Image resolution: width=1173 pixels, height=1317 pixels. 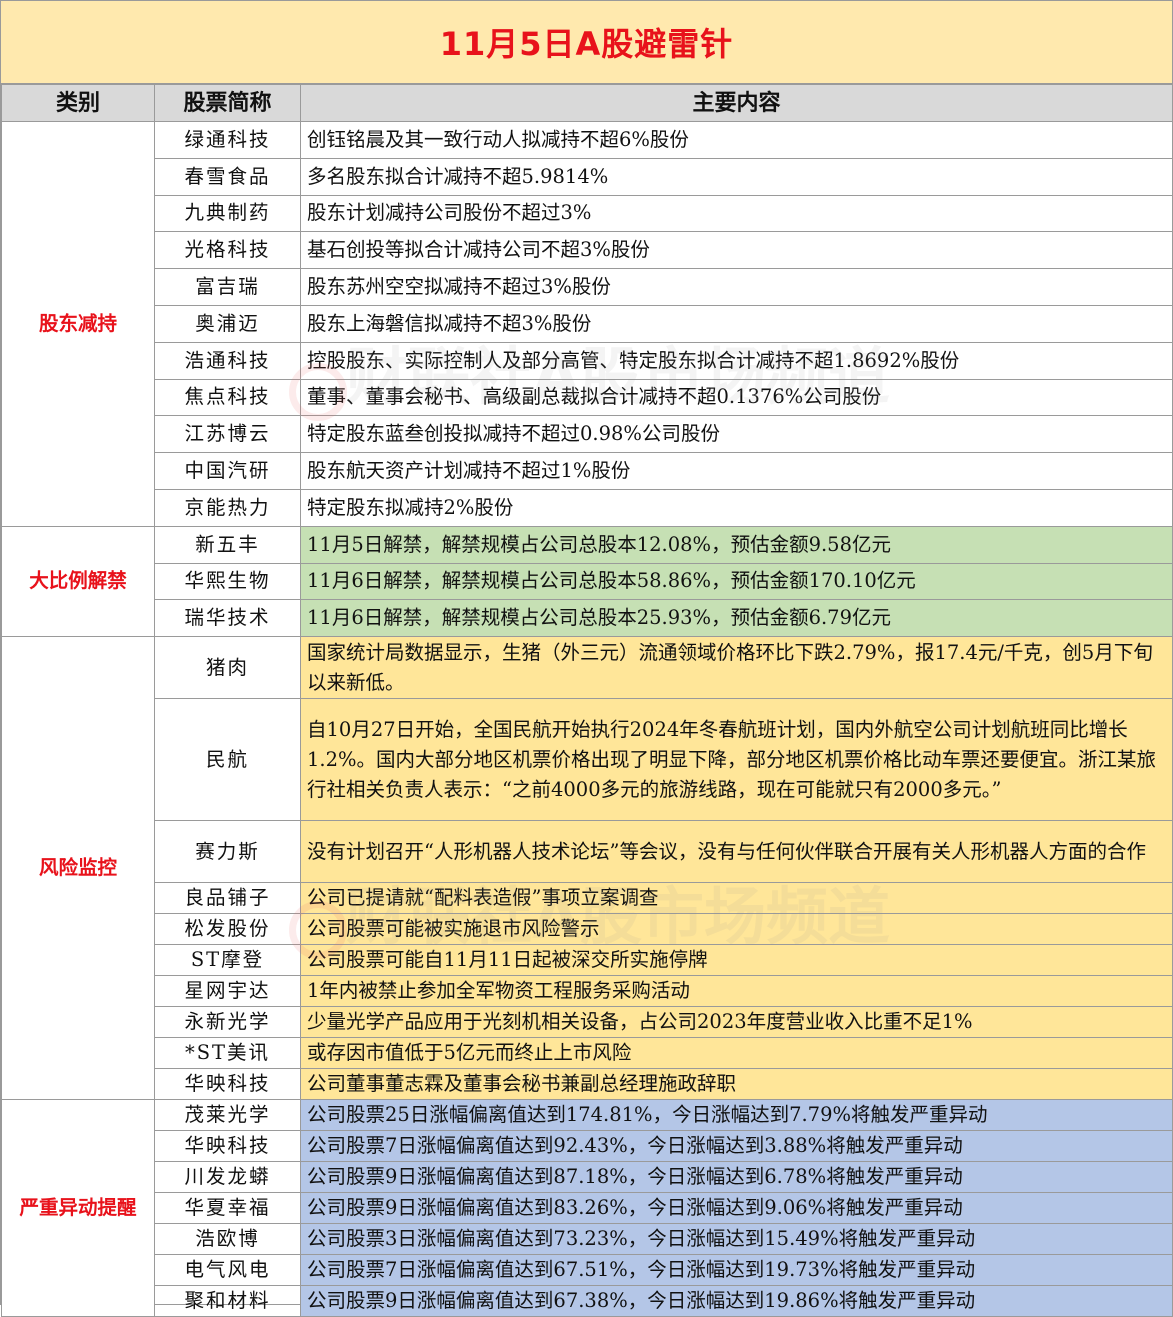 What do you see at coordinates (736, 1084) in the screenshot?
I see `main-content: 公司董事董志霖及董事会秘书兼副总经理施政辞职` at bounding box center [736, 1084].